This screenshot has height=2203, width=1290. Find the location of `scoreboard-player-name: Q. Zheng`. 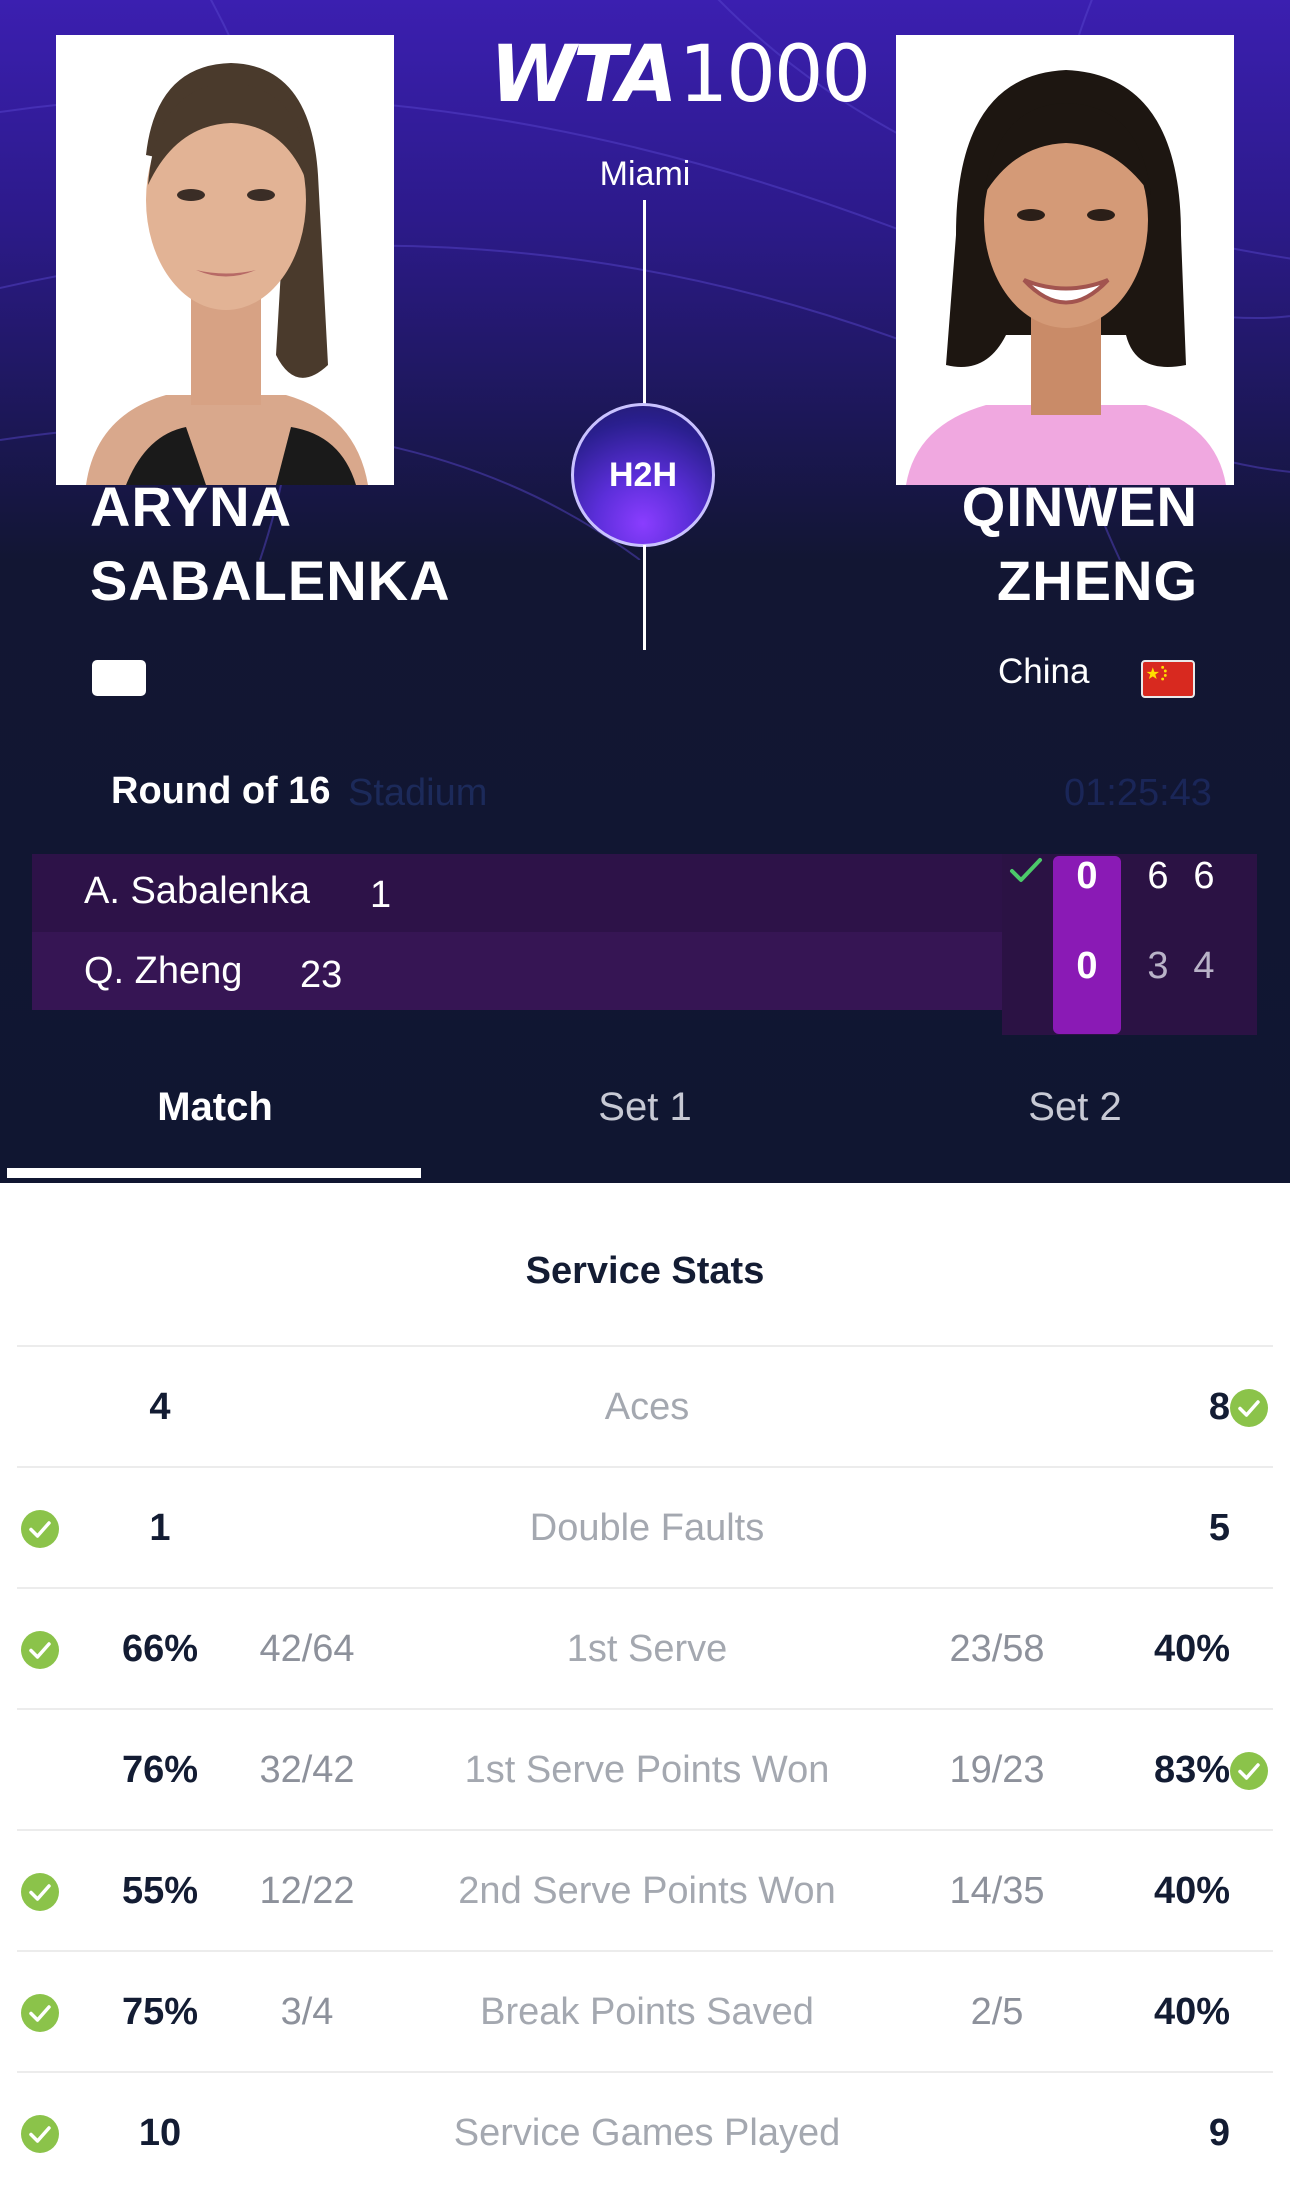

scoreboard-player-name: Q. Zheng is located at coordinates (163, 971).